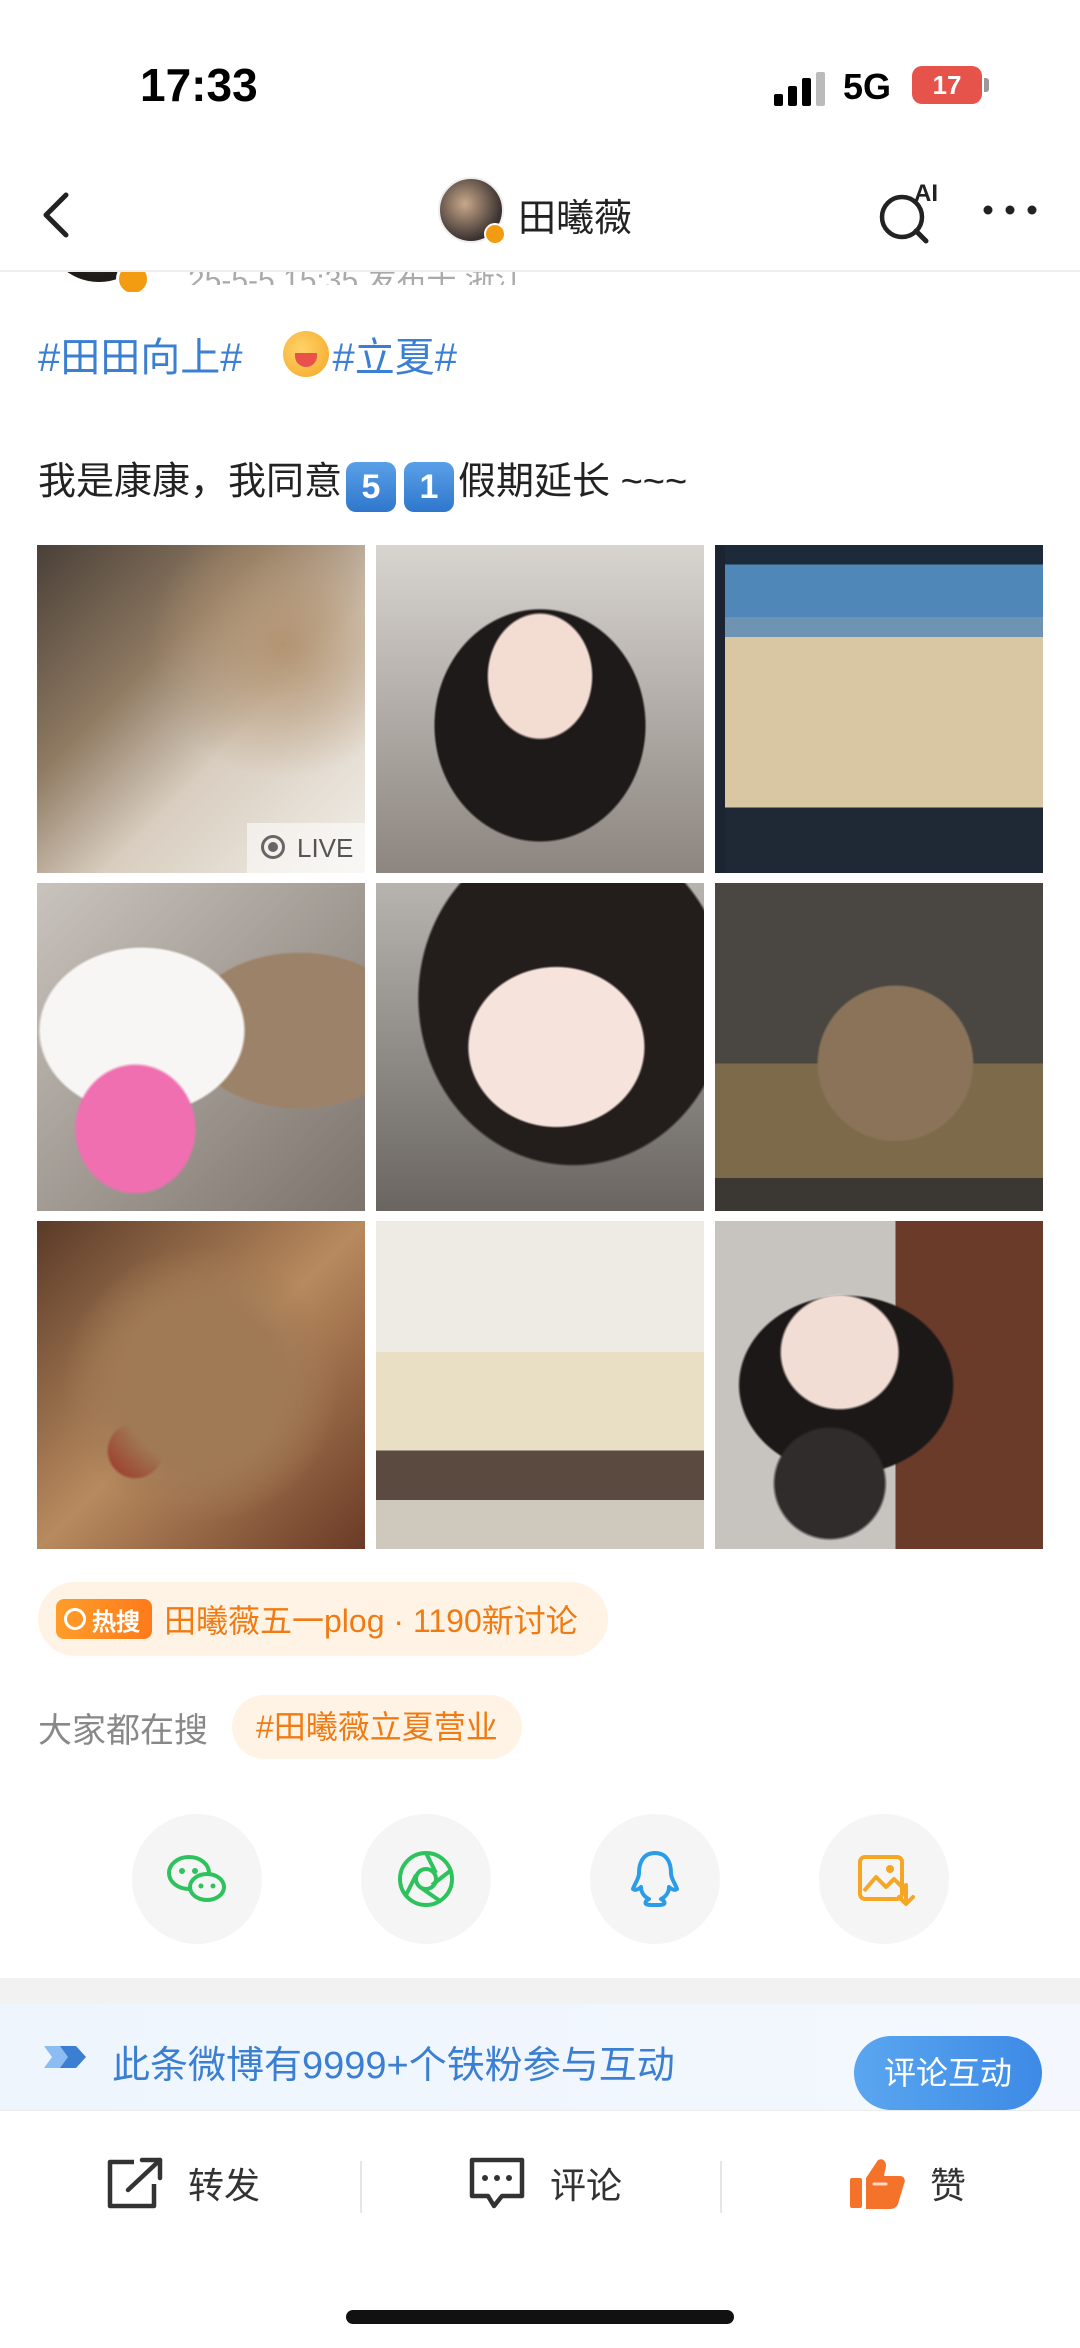  I want to click on search-icon, so click(75, 1619).